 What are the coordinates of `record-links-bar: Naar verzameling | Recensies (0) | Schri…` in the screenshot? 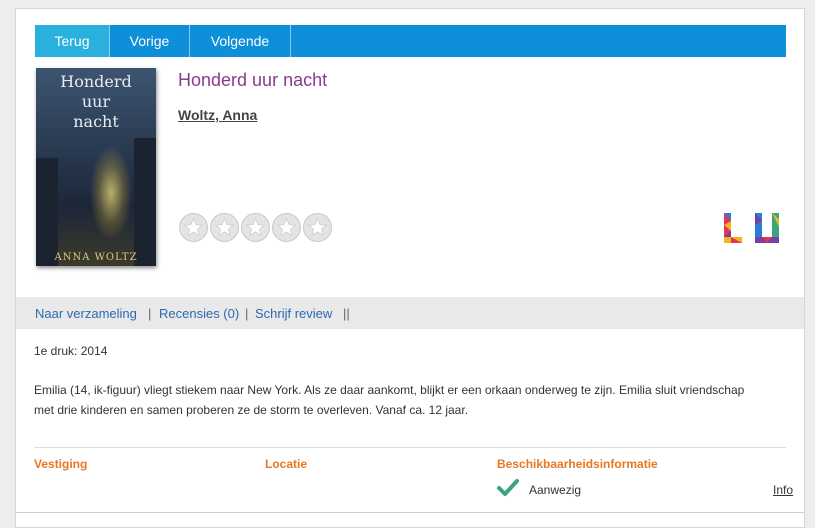 It's located at (410, 313).